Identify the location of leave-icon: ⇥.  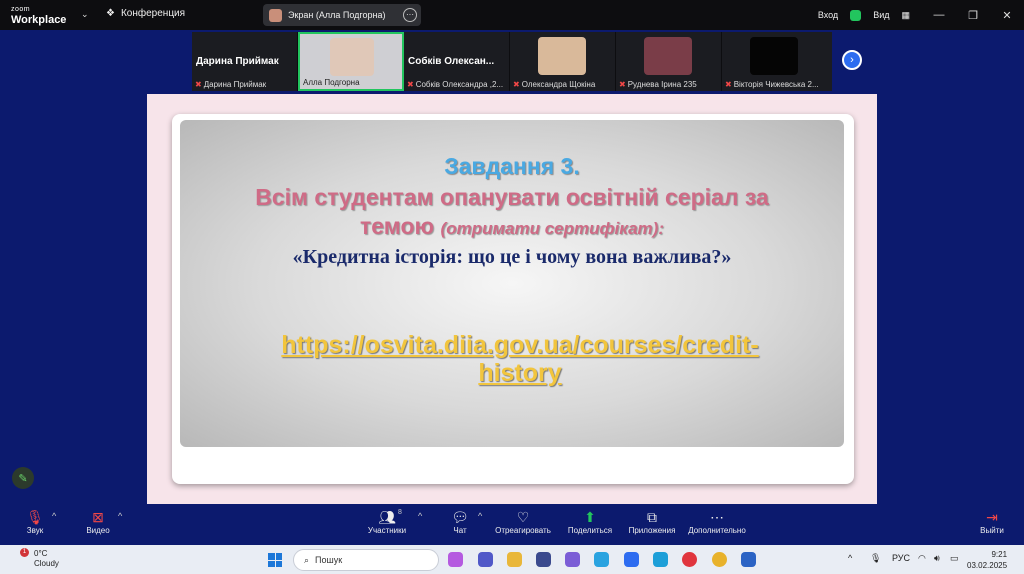
(992, 517).